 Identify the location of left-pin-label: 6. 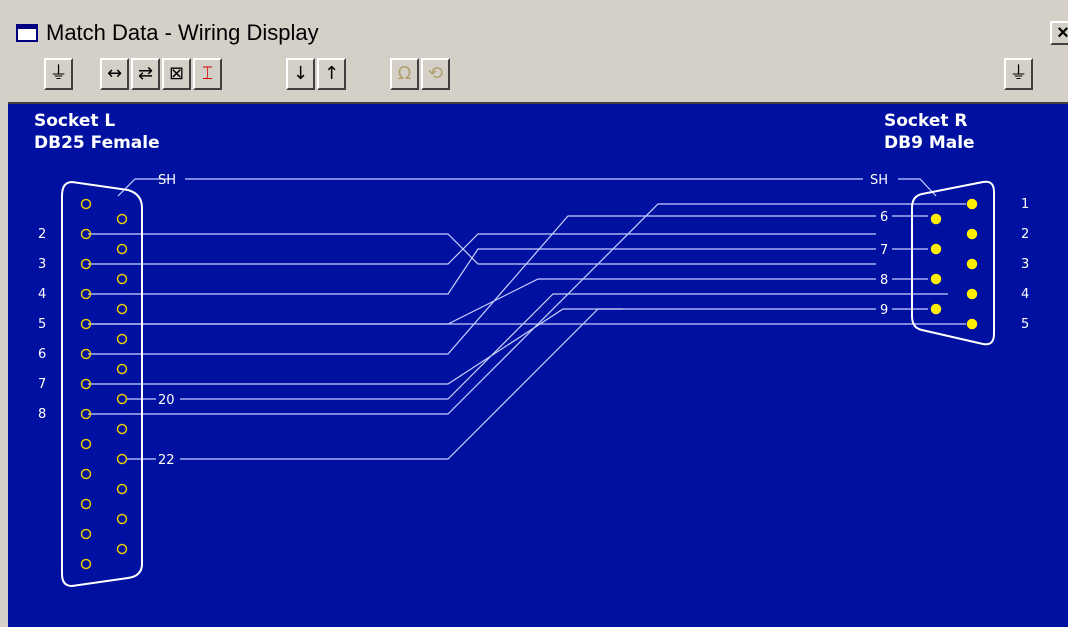
(42, 354).